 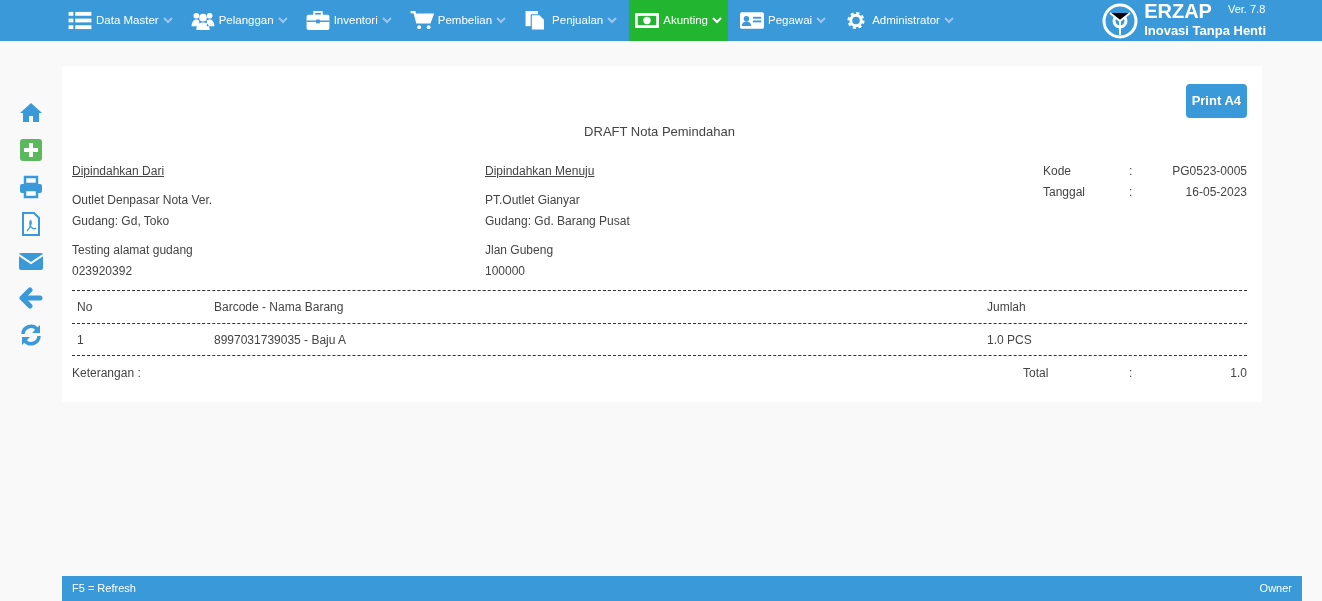 What do you see at coordinates (81, 340) in the screenshot?
I see `table-cell-text: 1` at bounding box center [81, 340].